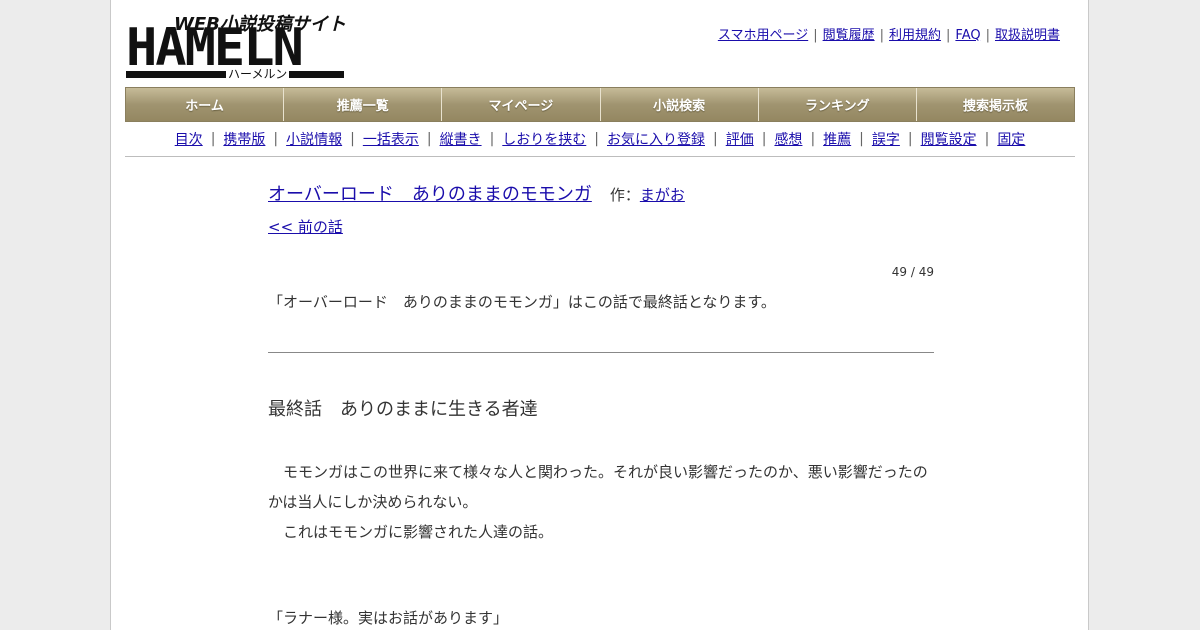  Describe the element at coordinates (788, 139) in the screenshot. I see `subnav-comments: 感想` at that location.